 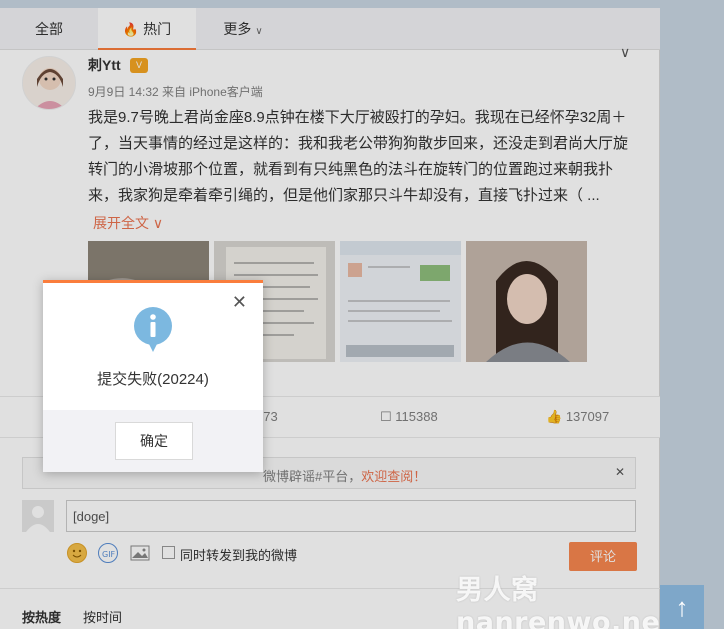 I want to click on dialog-footer: 确定, so click(x=153, y=441).